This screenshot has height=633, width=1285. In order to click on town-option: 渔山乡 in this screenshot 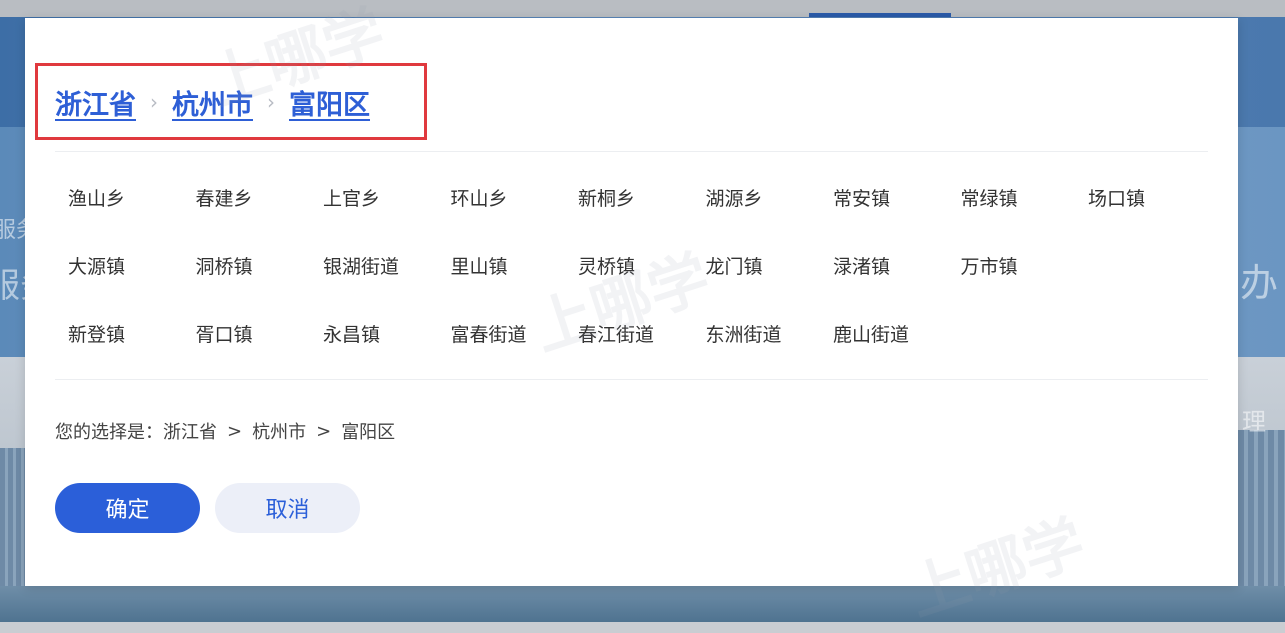, I will do `click(119, 198)`.